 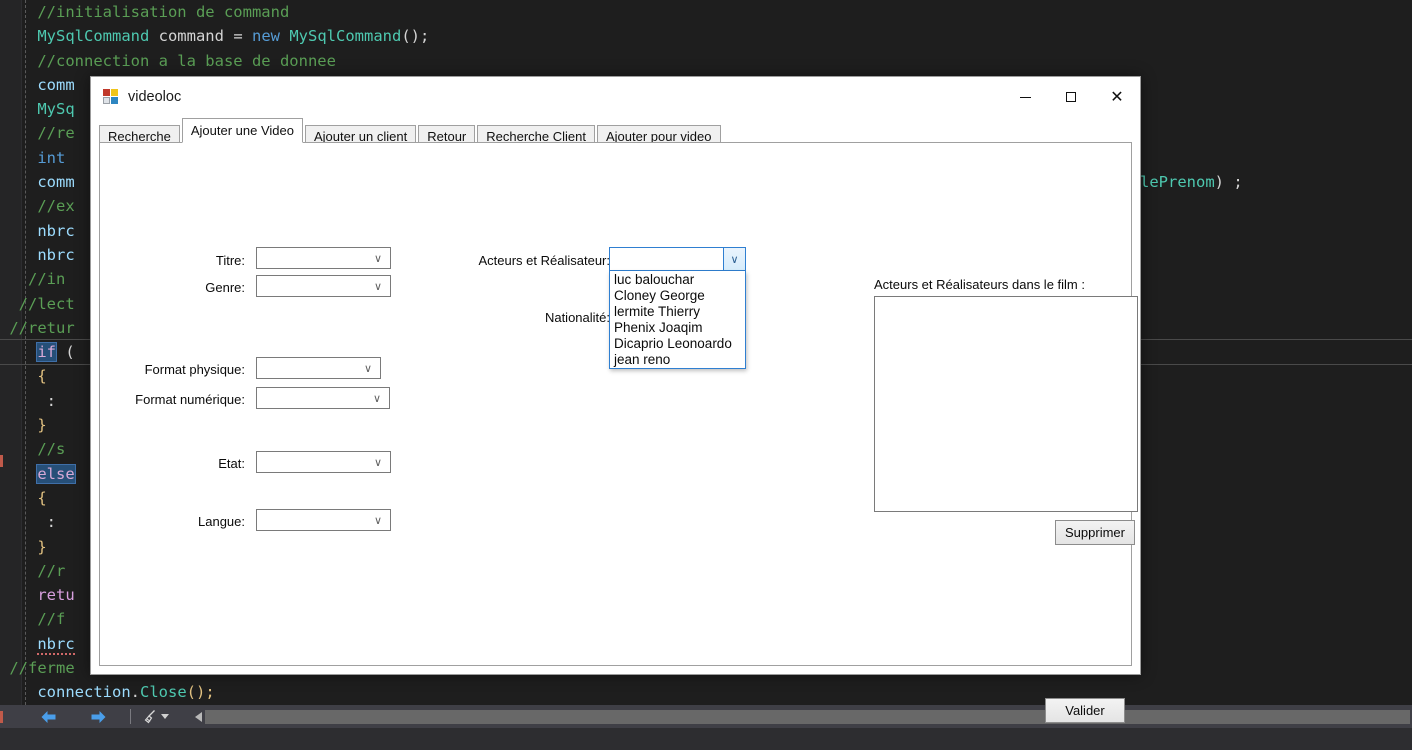 I want to click on dropdown-option: jean reno, so click(x=677, y=360).